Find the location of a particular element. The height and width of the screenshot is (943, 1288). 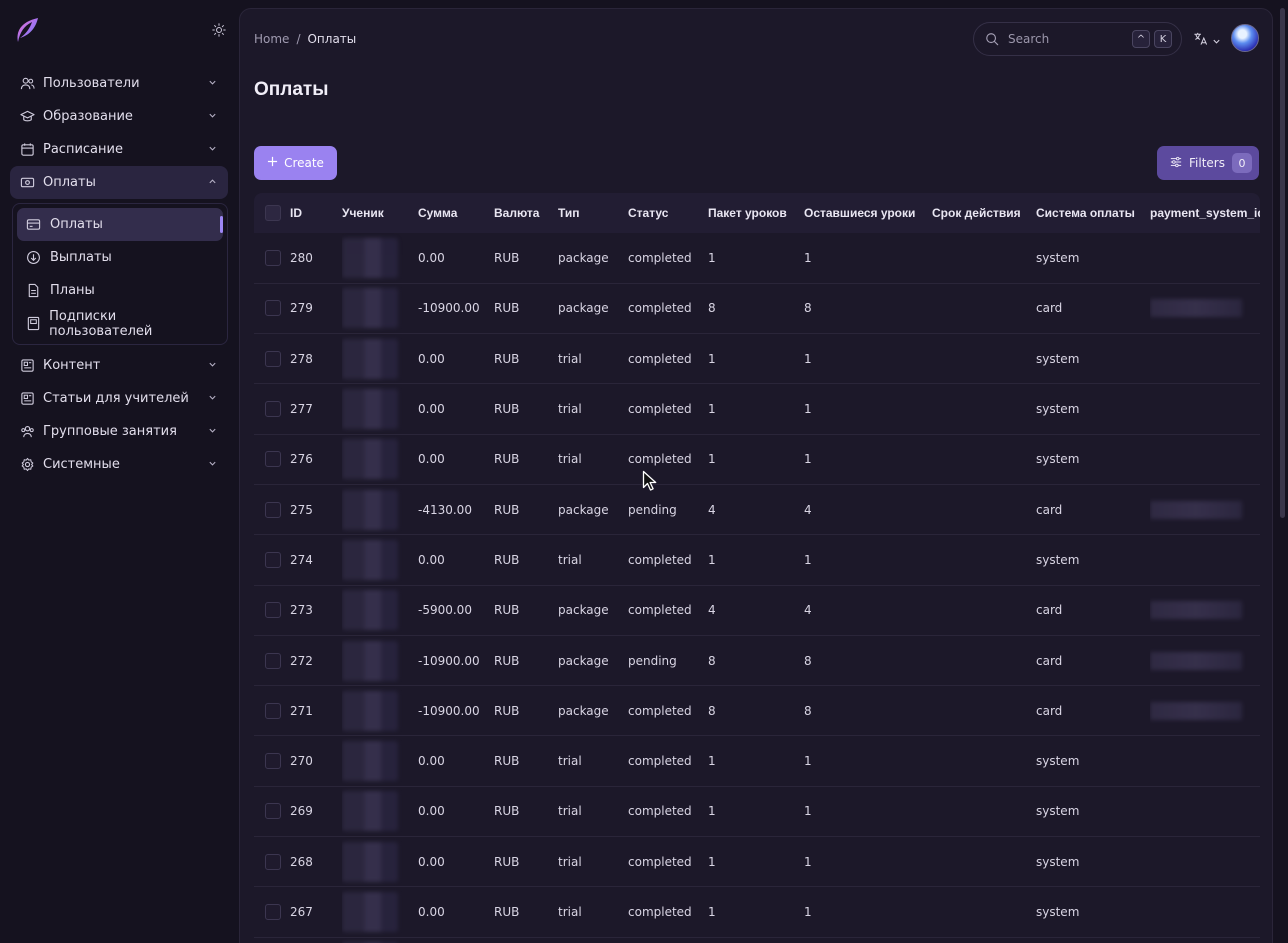

table-row: 280 0.00 RUB package completed 1 1 system is located at coordinates (757, 258).